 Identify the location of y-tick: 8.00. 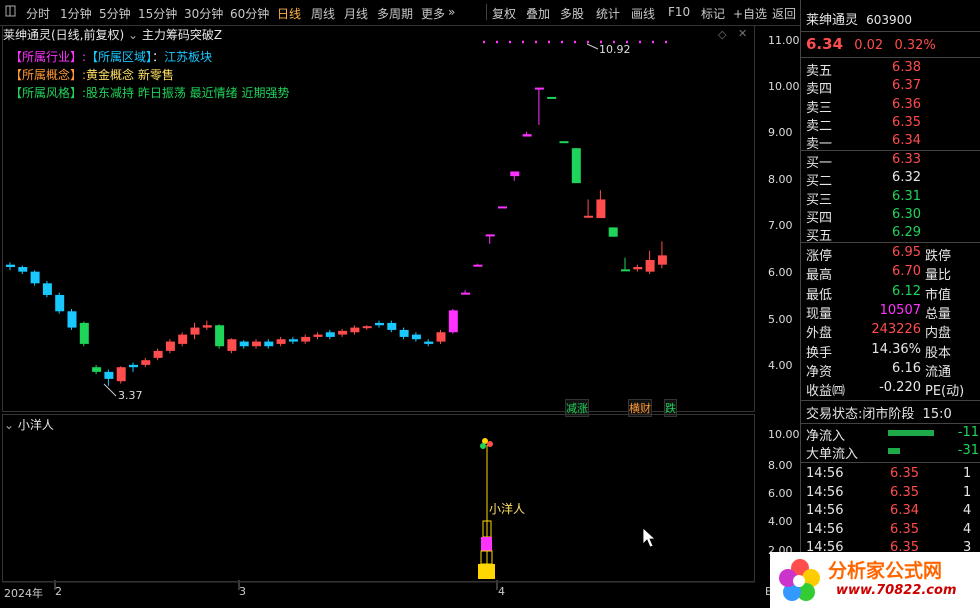
(780, 179).